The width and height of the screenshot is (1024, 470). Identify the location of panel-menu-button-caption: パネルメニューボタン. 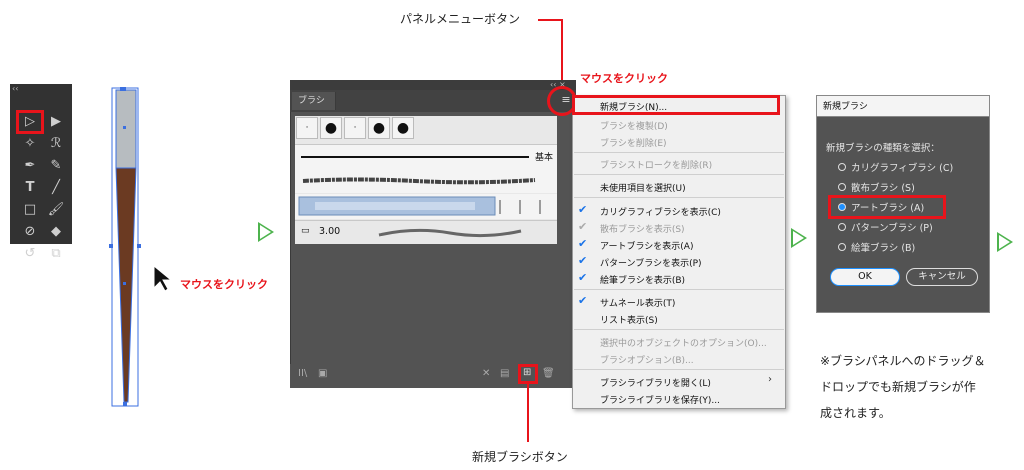
(460, 19).